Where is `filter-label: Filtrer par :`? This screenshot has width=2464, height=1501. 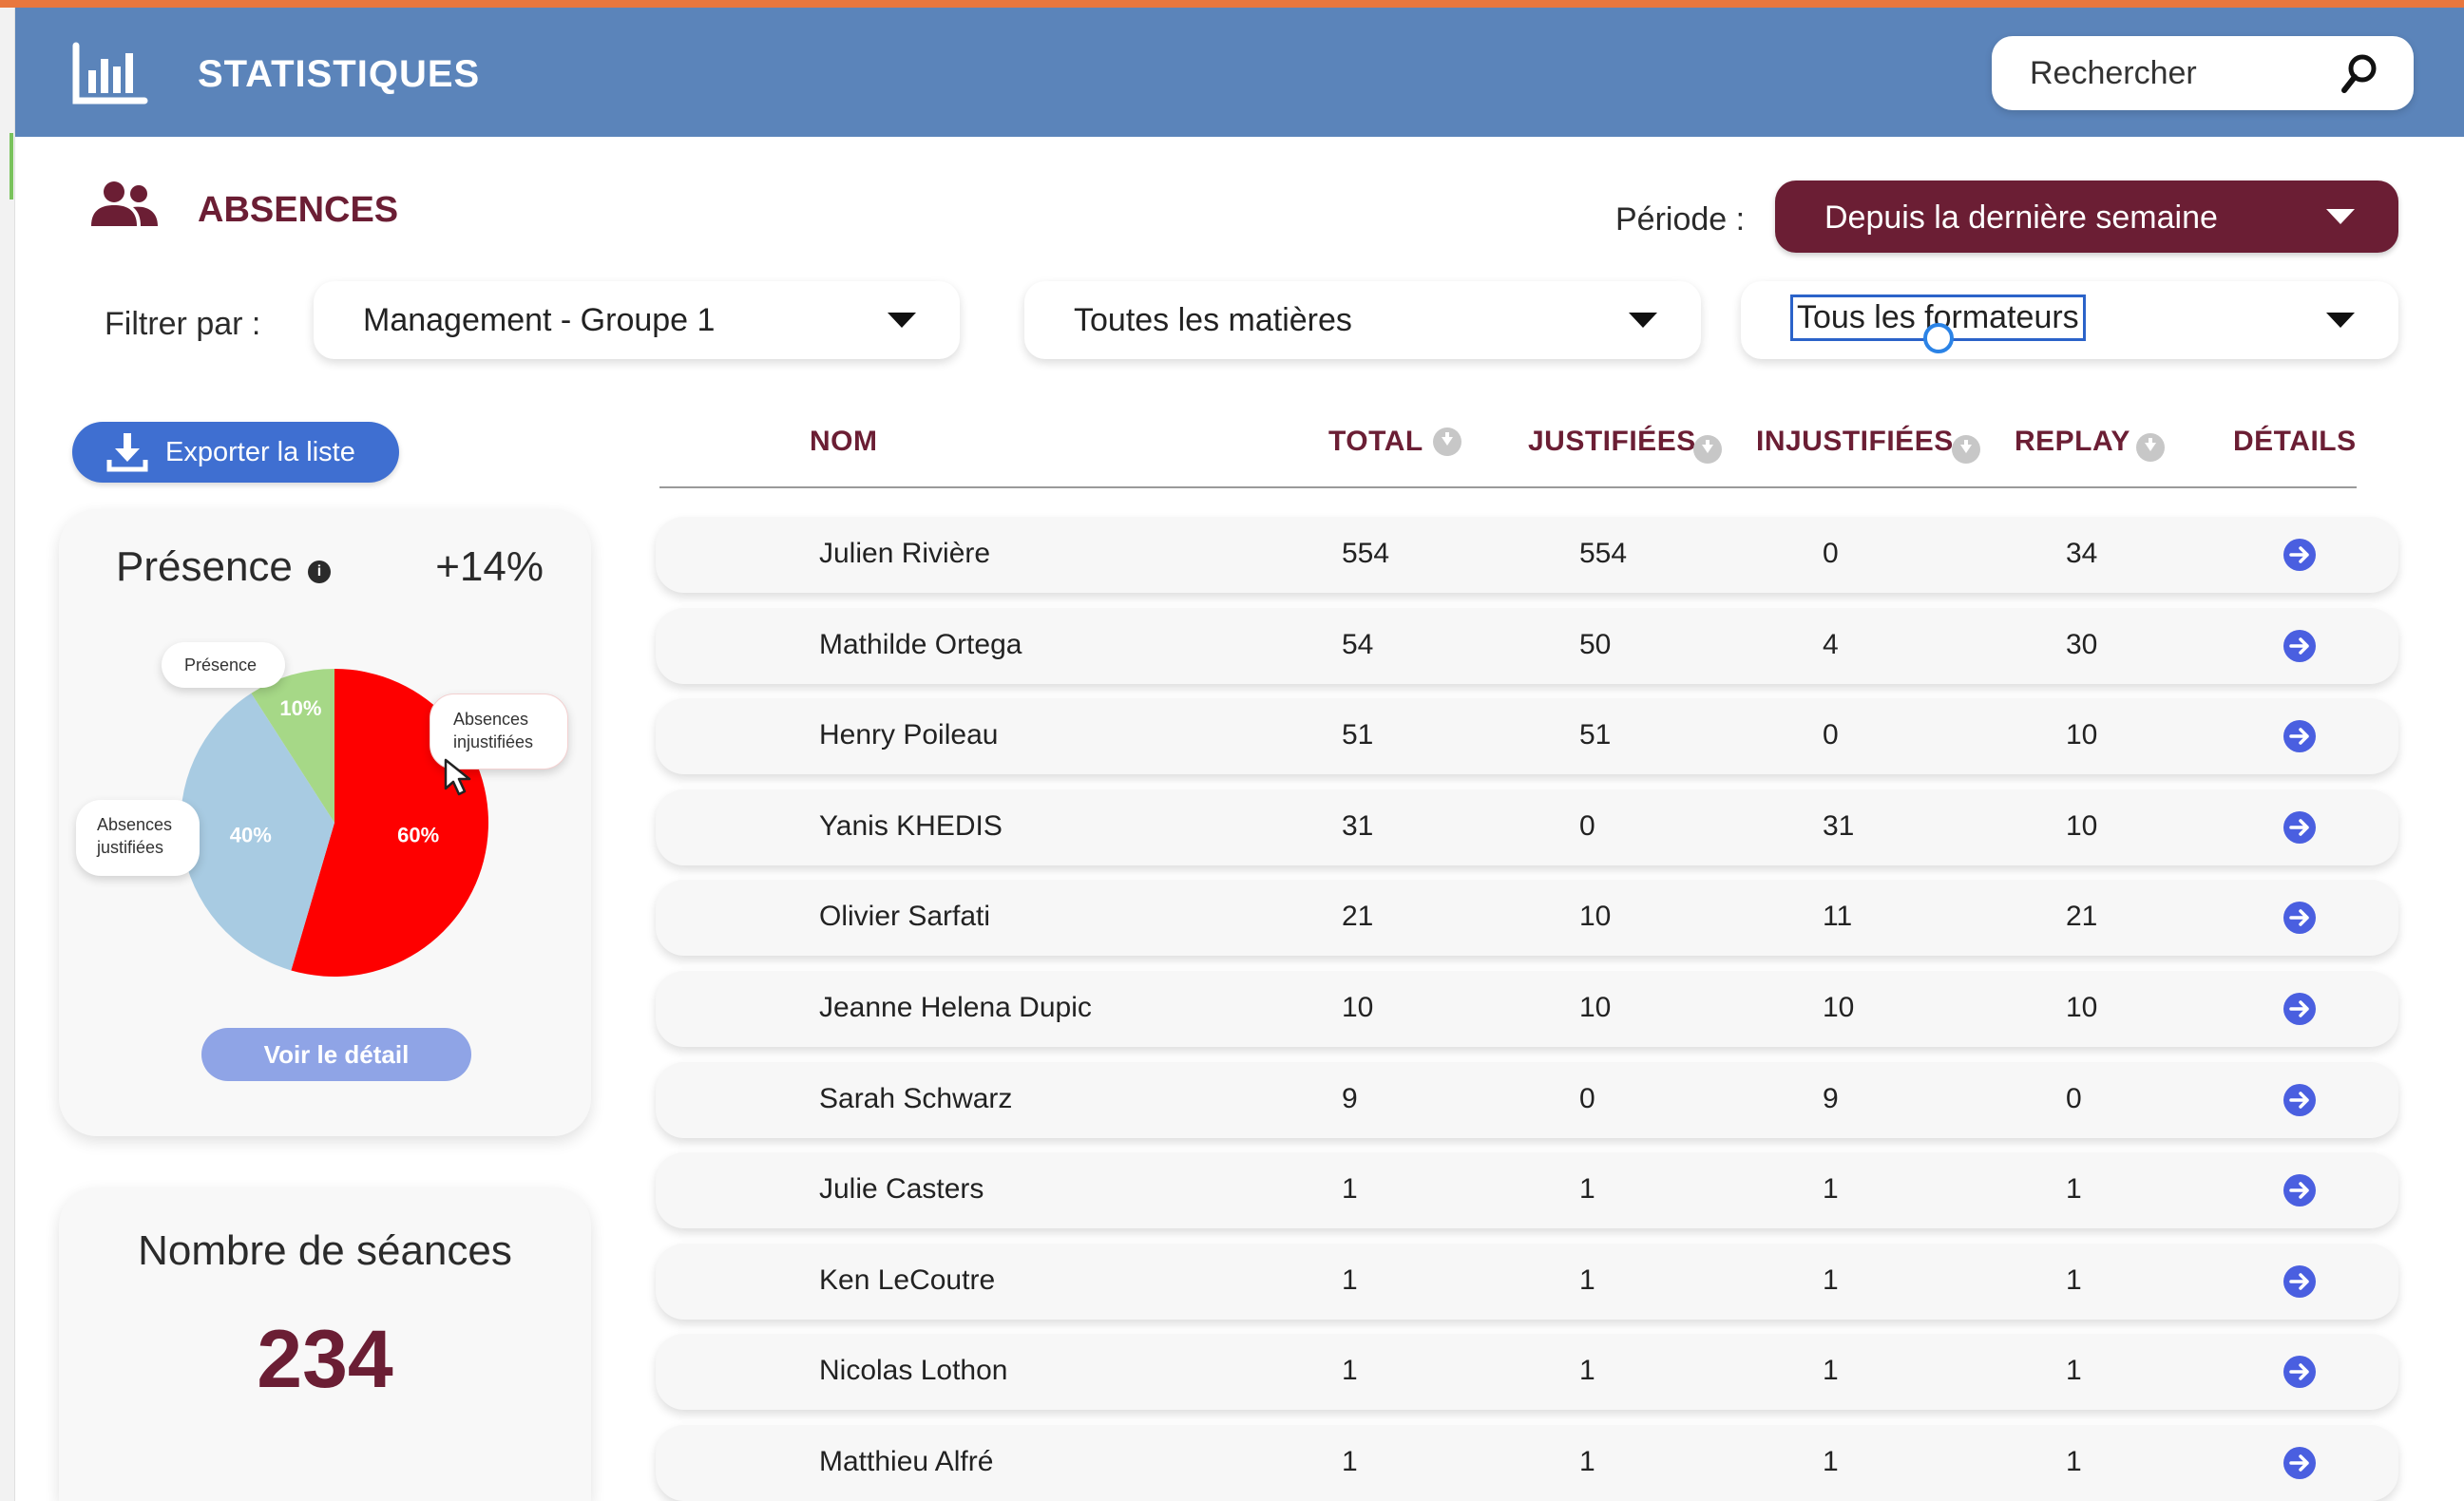
filter-label: Filtrer par : is located at coordinates (183, 324).